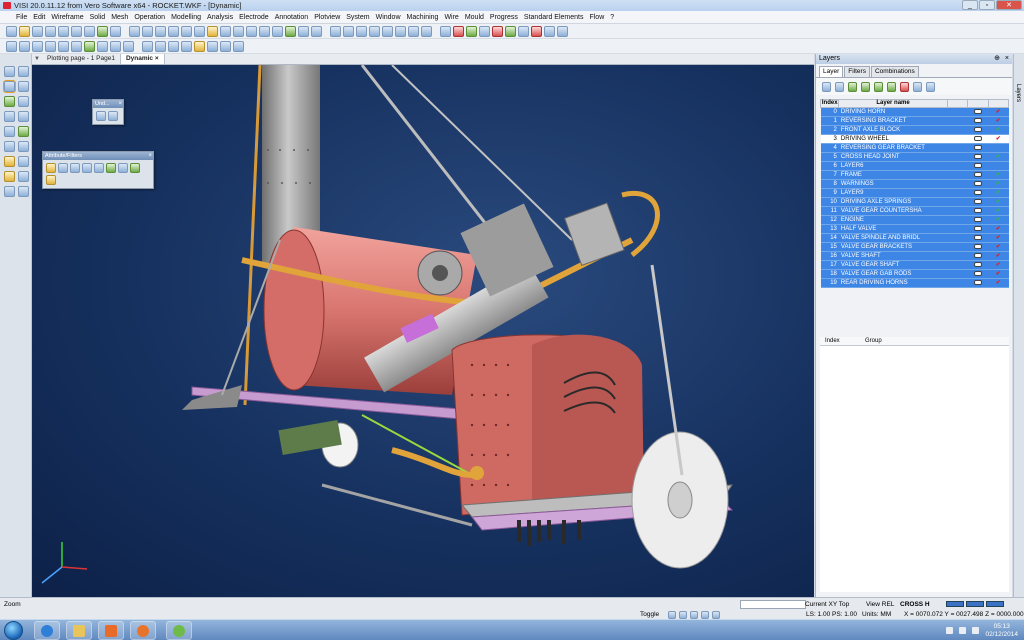 This screenshot has width=1024, height=640. What do you see at coordinates (225, 46) in the screenshot?
I see `shell-icon` at bounding box center [225, 46].